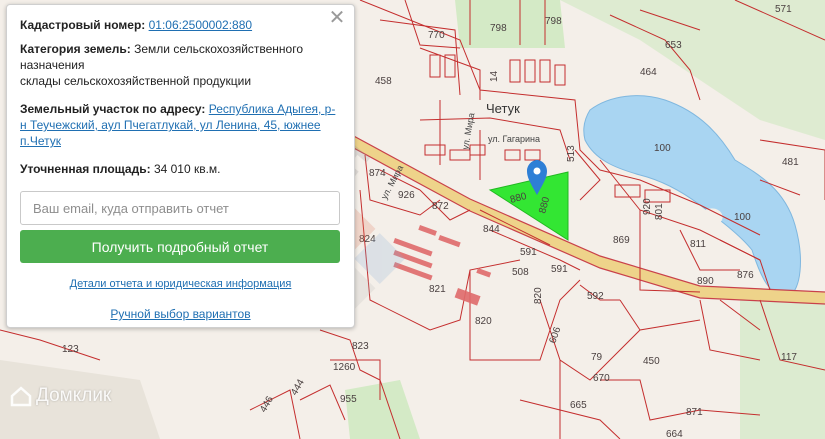 This screenshot has height=439, width=825. Describe the element at coordinates (789, 357) in the screenshot. I see `parcel-number: 117` at that location.